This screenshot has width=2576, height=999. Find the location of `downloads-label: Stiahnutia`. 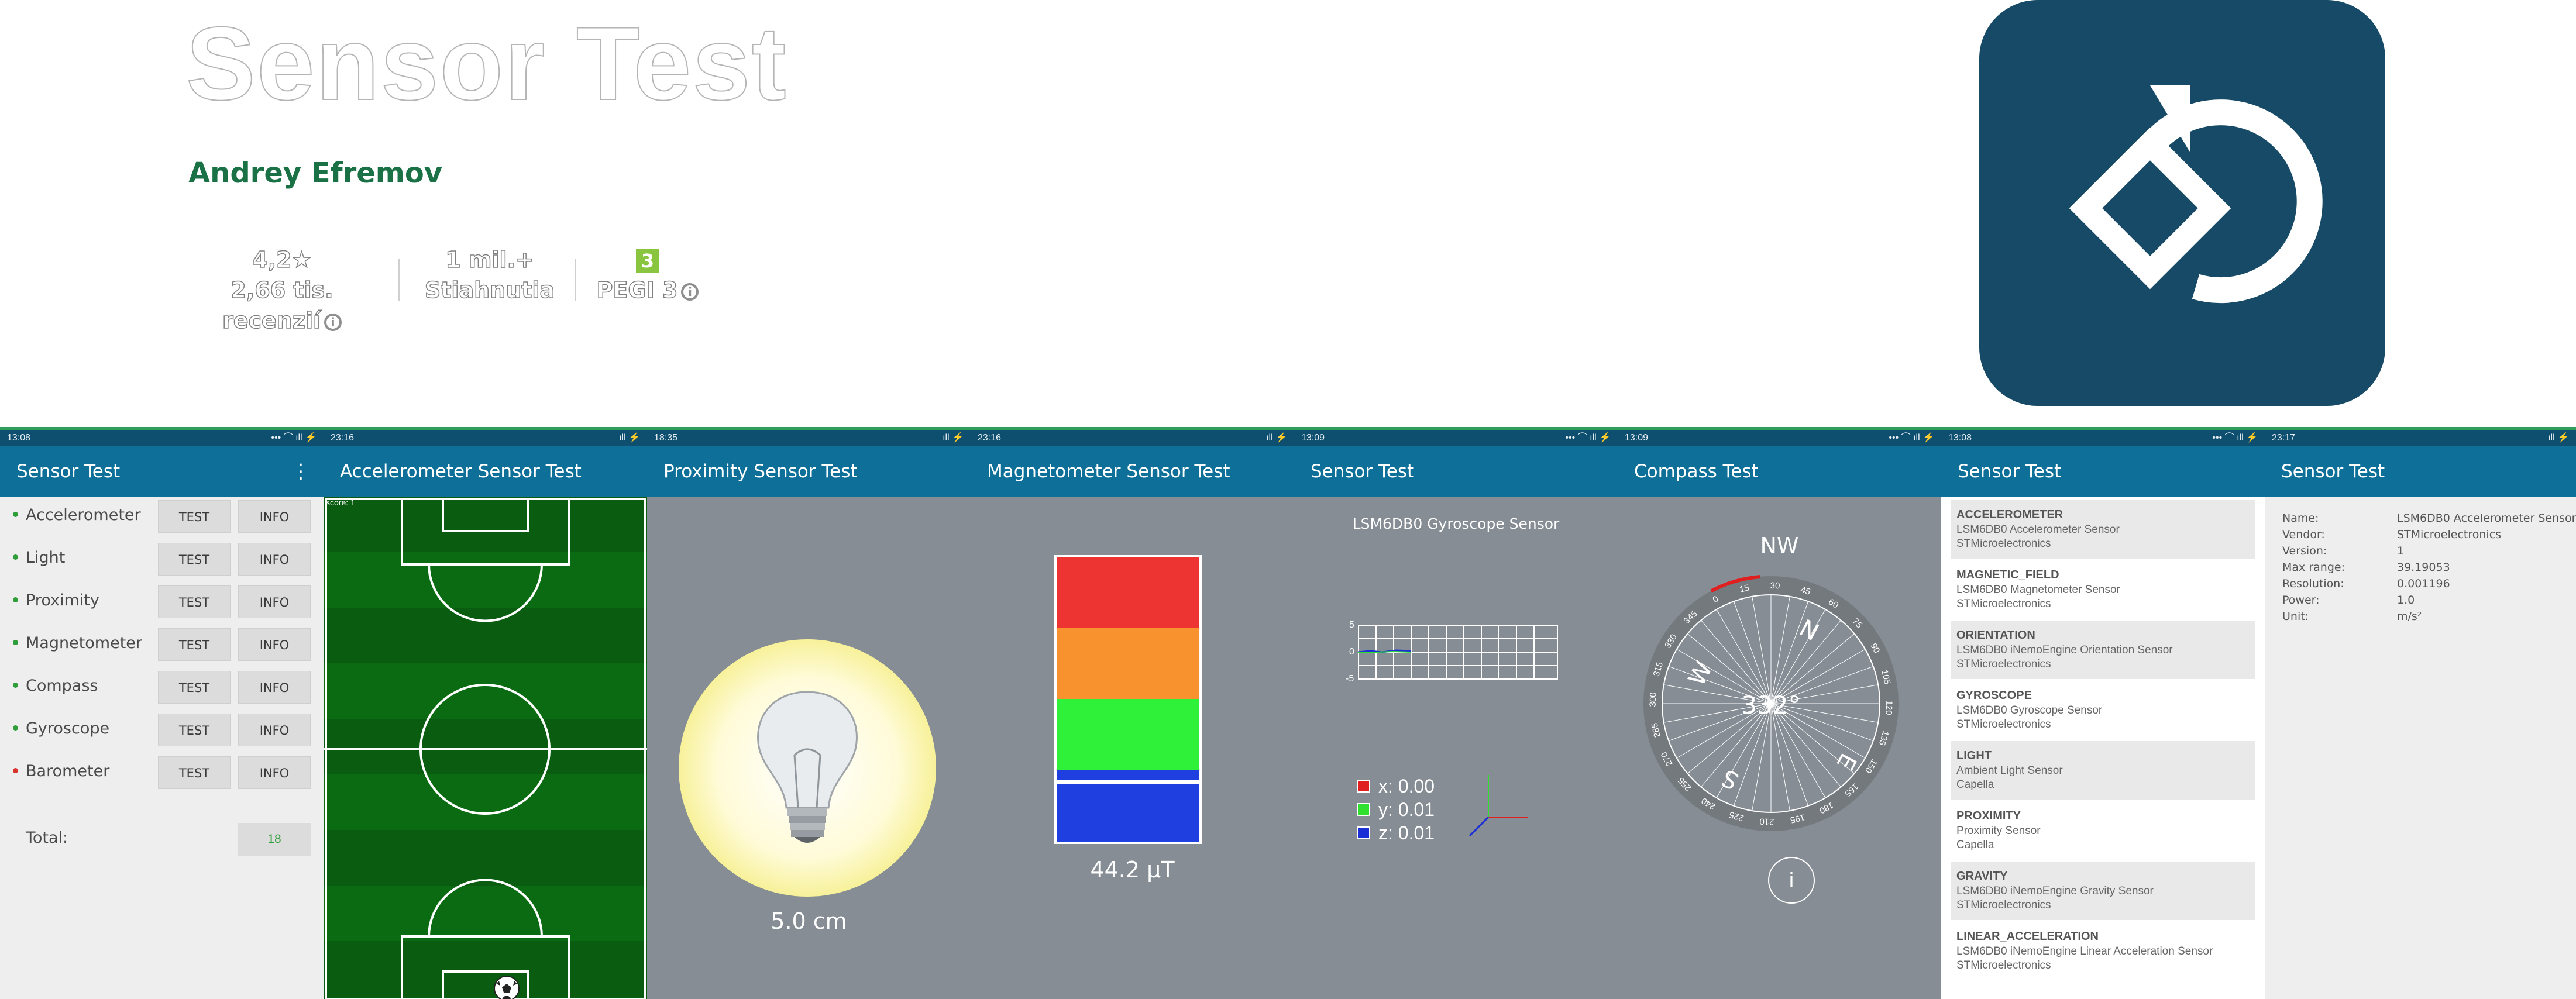

downloads-label: Stiahnutia is located at coordinates (490, 291).